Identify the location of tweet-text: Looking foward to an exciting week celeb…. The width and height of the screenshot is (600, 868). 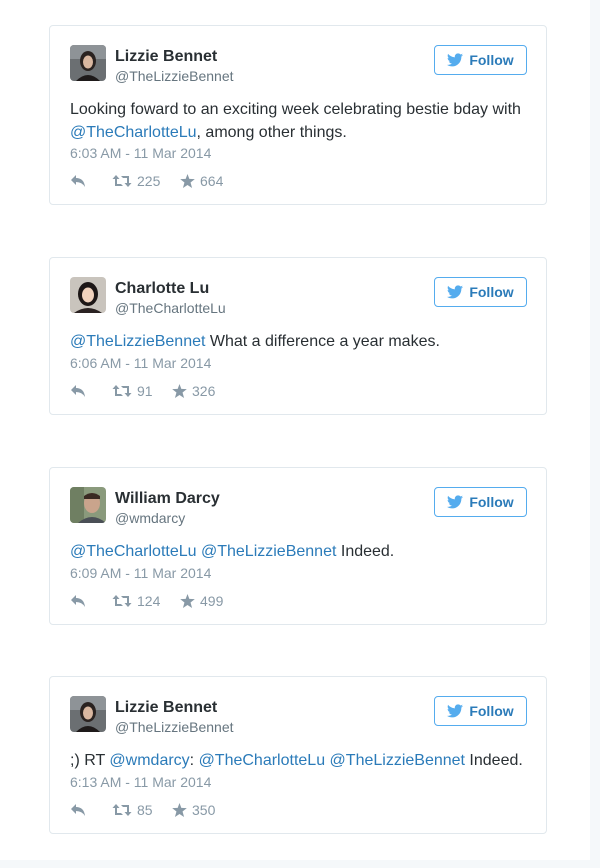
(300, 121).